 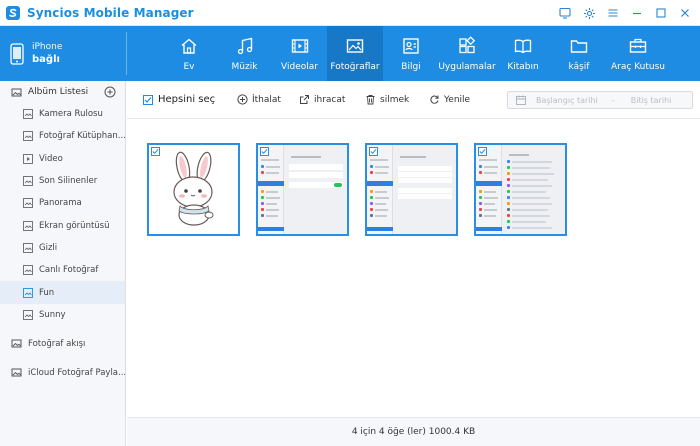 What do you see at coordinates (523, 46) in the screenshot?
I see `book-icon` at bounding box center [523, 46].